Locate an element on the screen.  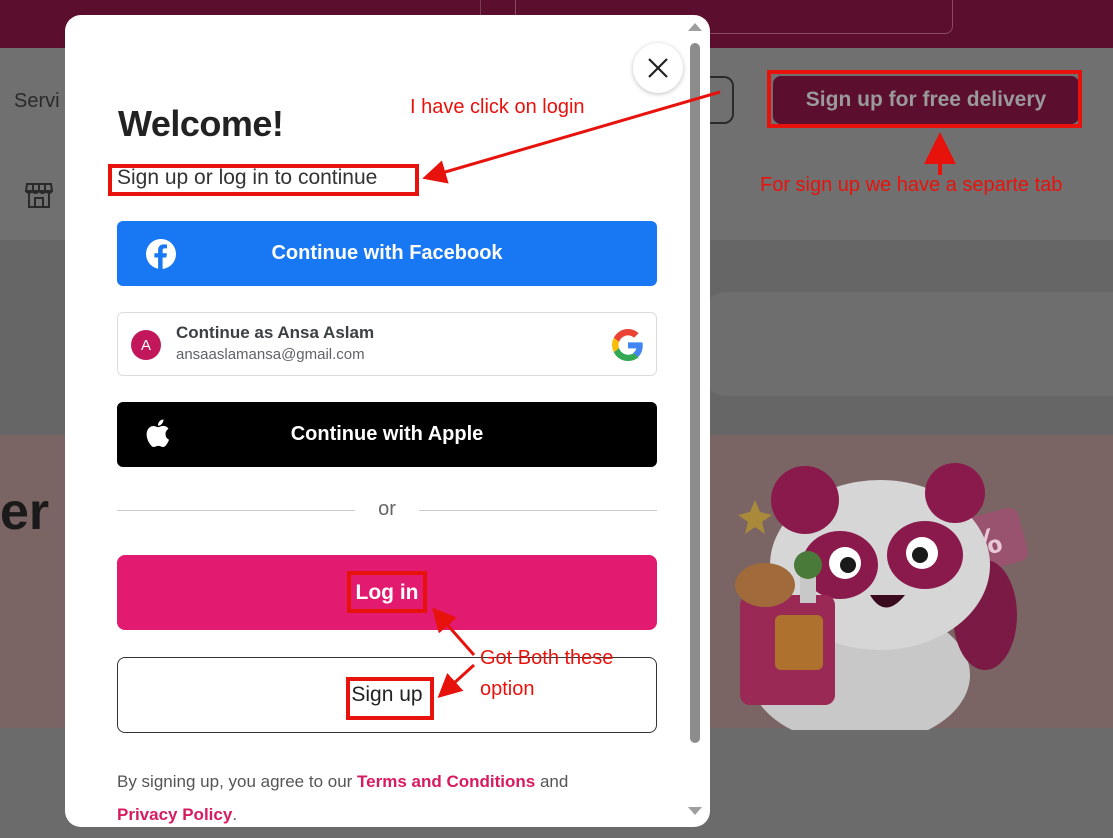
background-search-field is located at coordinates (901, 344).